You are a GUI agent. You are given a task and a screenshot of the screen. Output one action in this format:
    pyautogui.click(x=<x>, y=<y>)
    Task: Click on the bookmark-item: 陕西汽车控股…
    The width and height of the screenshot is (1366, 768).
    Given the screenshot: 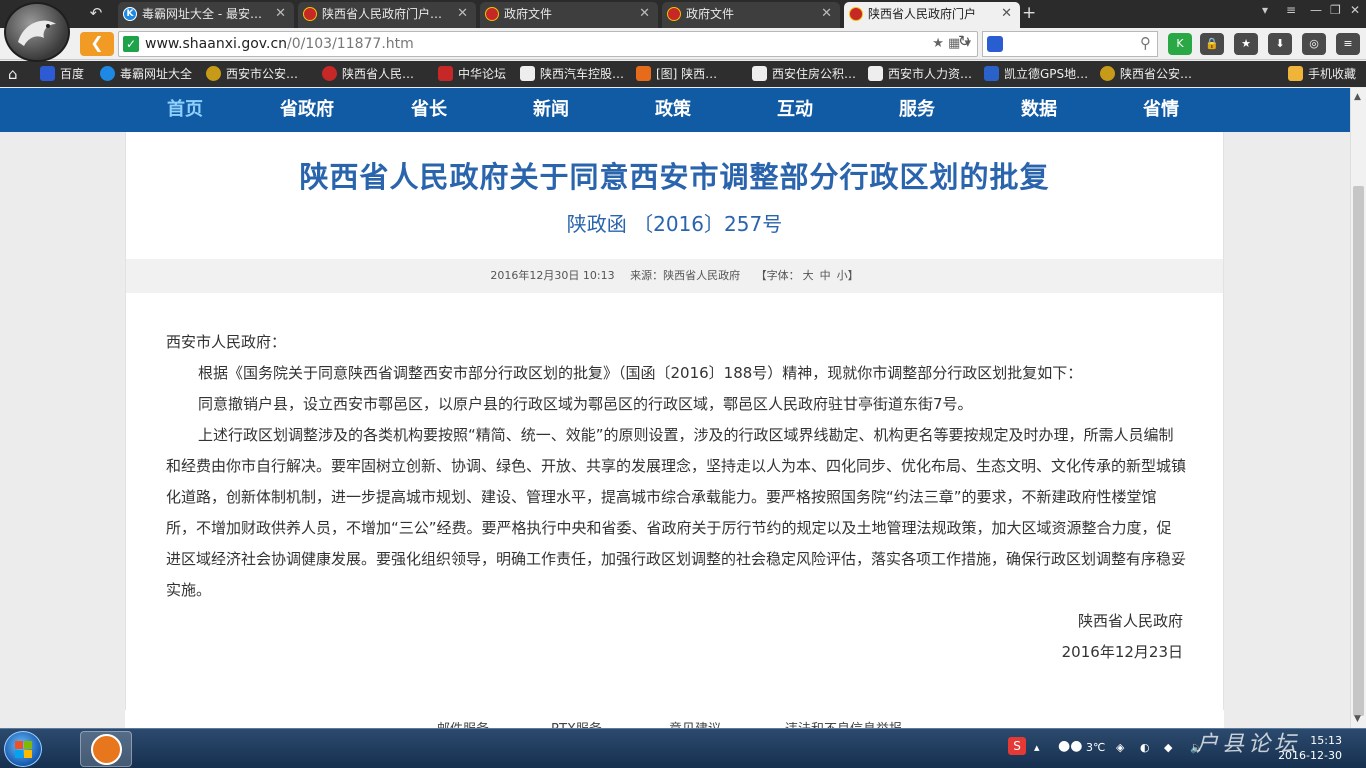 What is the action you would take?
    pyautogui.click(x=572, y=74)
    